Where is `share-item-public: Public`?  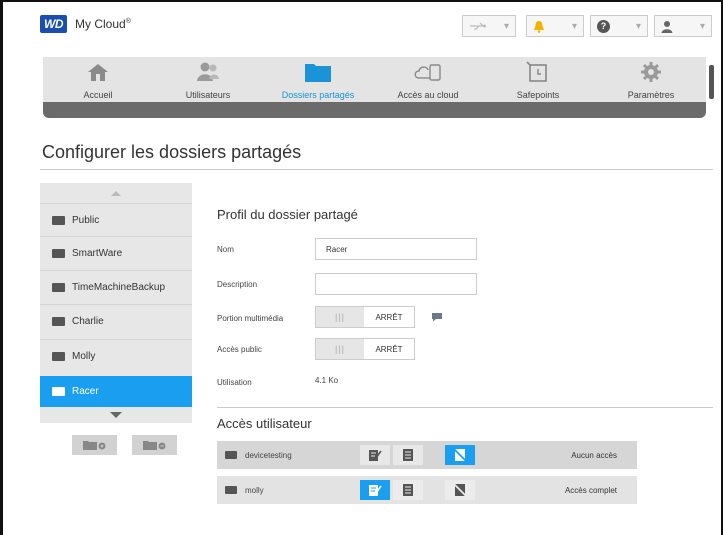
share-item-public: Public is located at coordinates (116, 219).